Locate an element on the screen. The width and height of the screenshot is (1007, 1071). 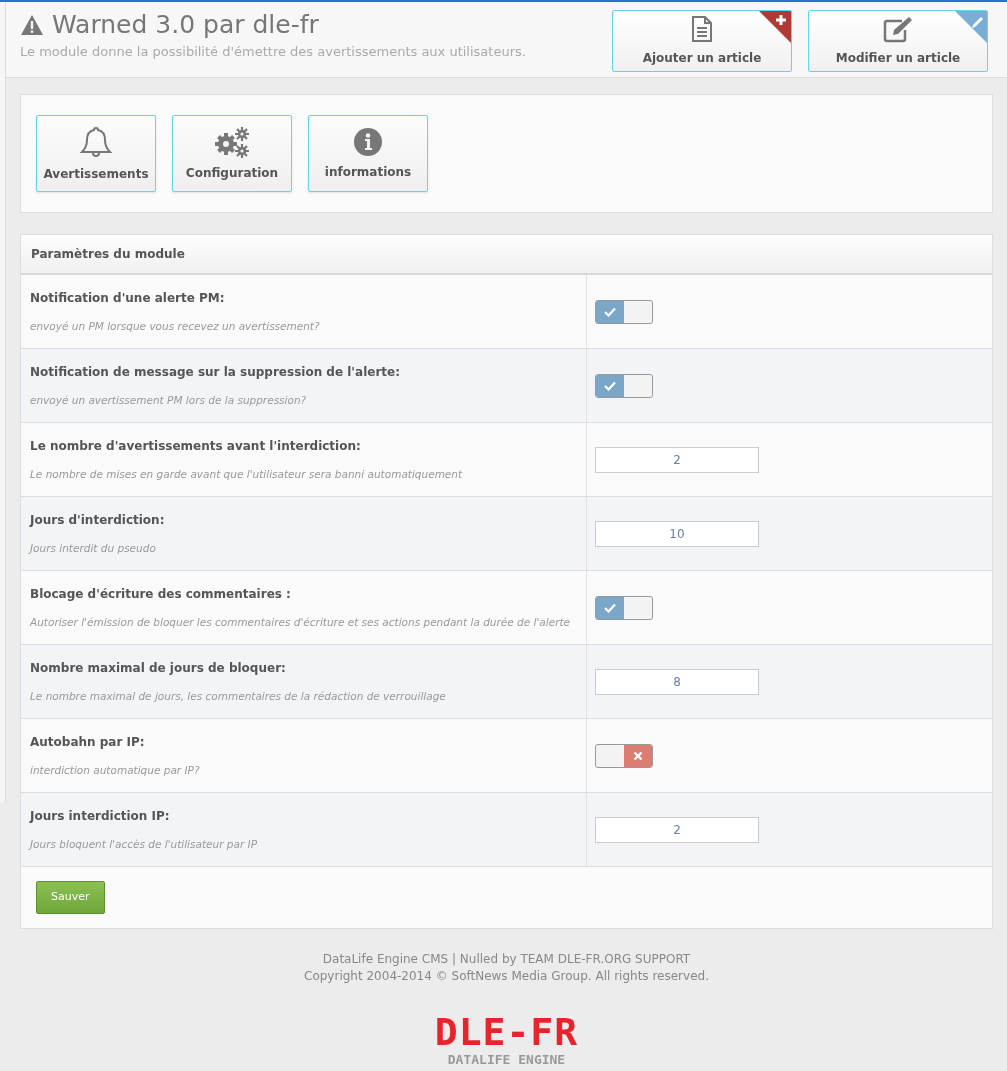
setting-hint: envoyé un avertissement PM lors de la suppression? is located at coordinates (169, 400).